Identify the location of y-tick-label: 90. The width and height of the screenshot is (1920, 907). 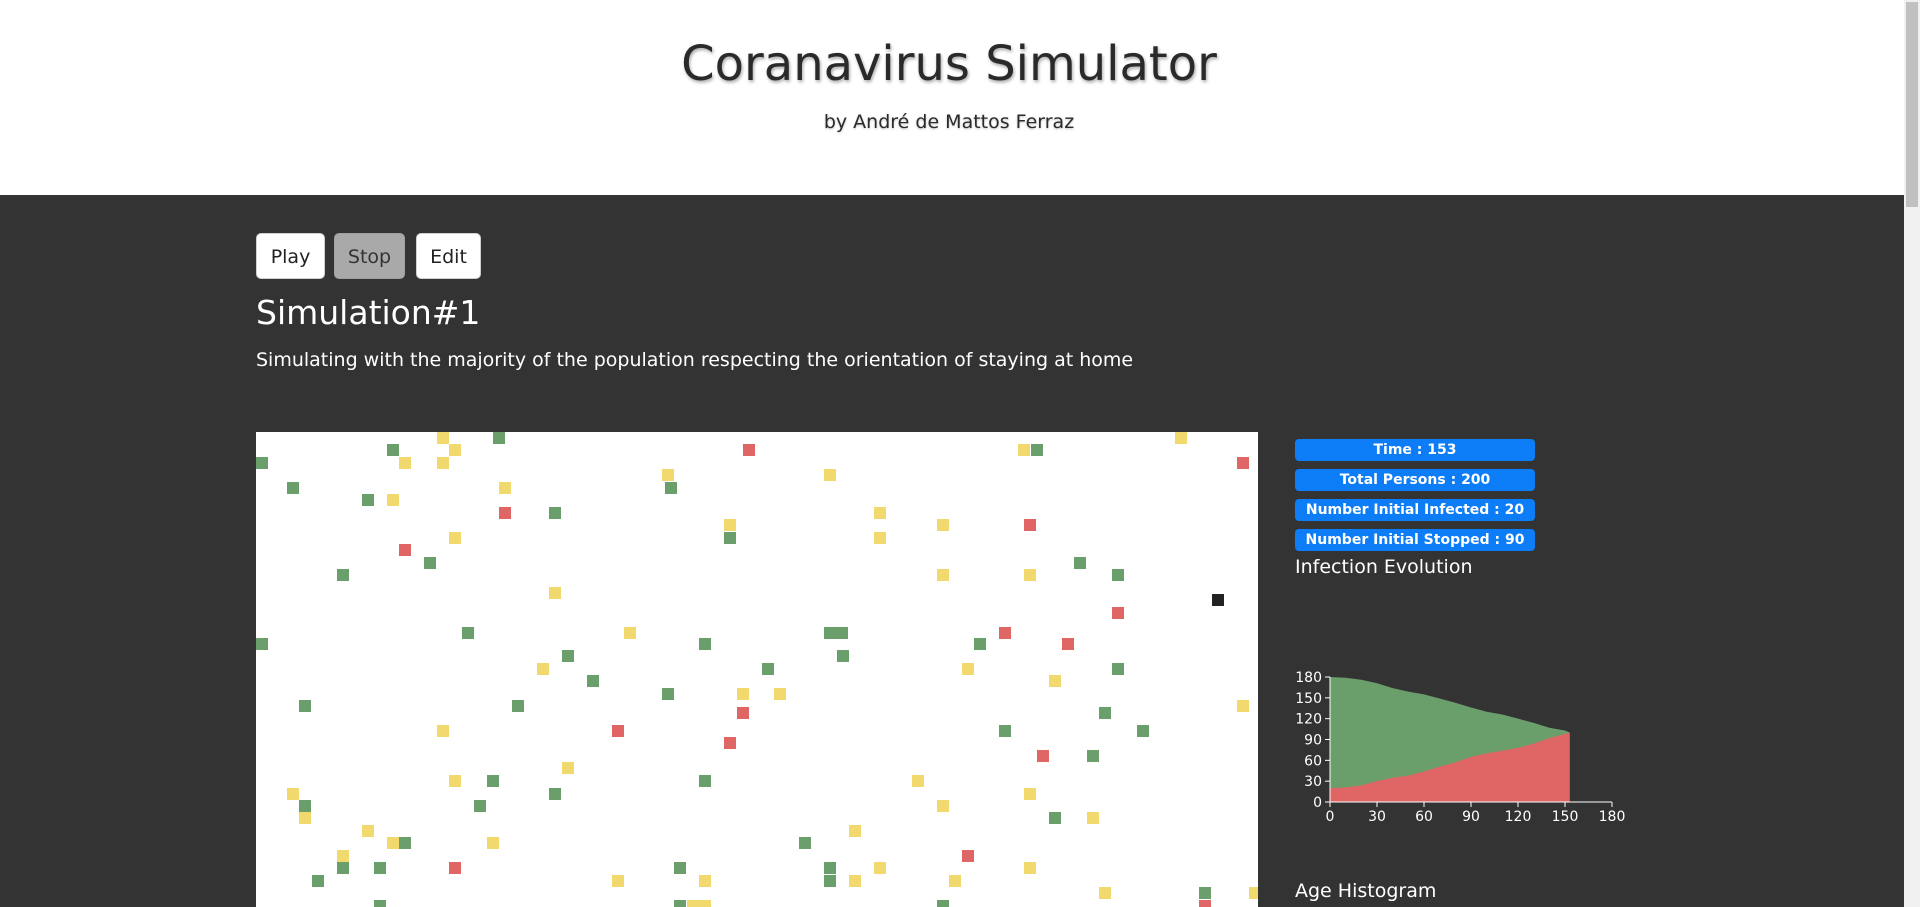
(1313, 741).